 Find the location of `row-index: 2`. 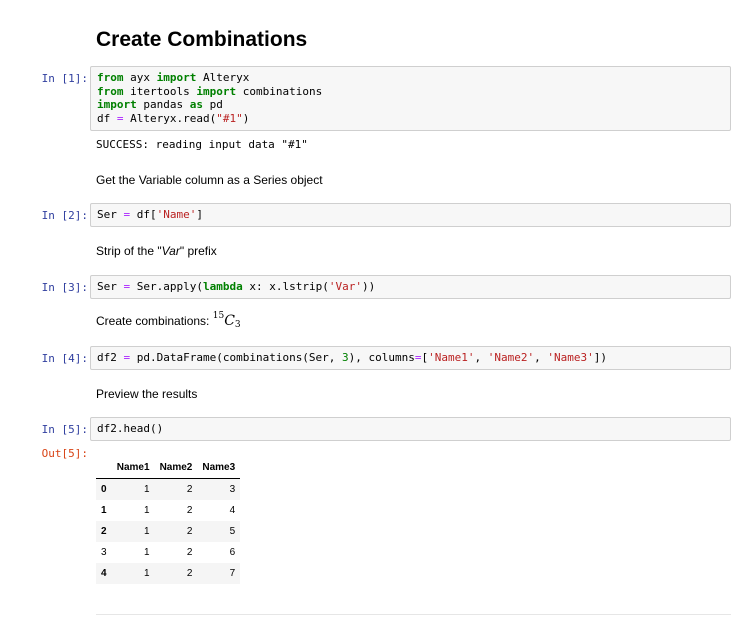

row-index: 2 is located at coordinates (104, 531).